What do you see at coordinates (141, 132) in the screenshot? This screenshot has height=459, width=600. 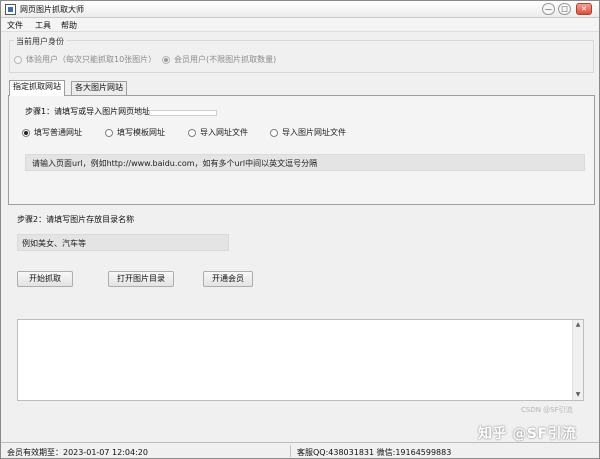 I see `radio-template-url-label: 填写模板网址` at bounding box center [141, 132].